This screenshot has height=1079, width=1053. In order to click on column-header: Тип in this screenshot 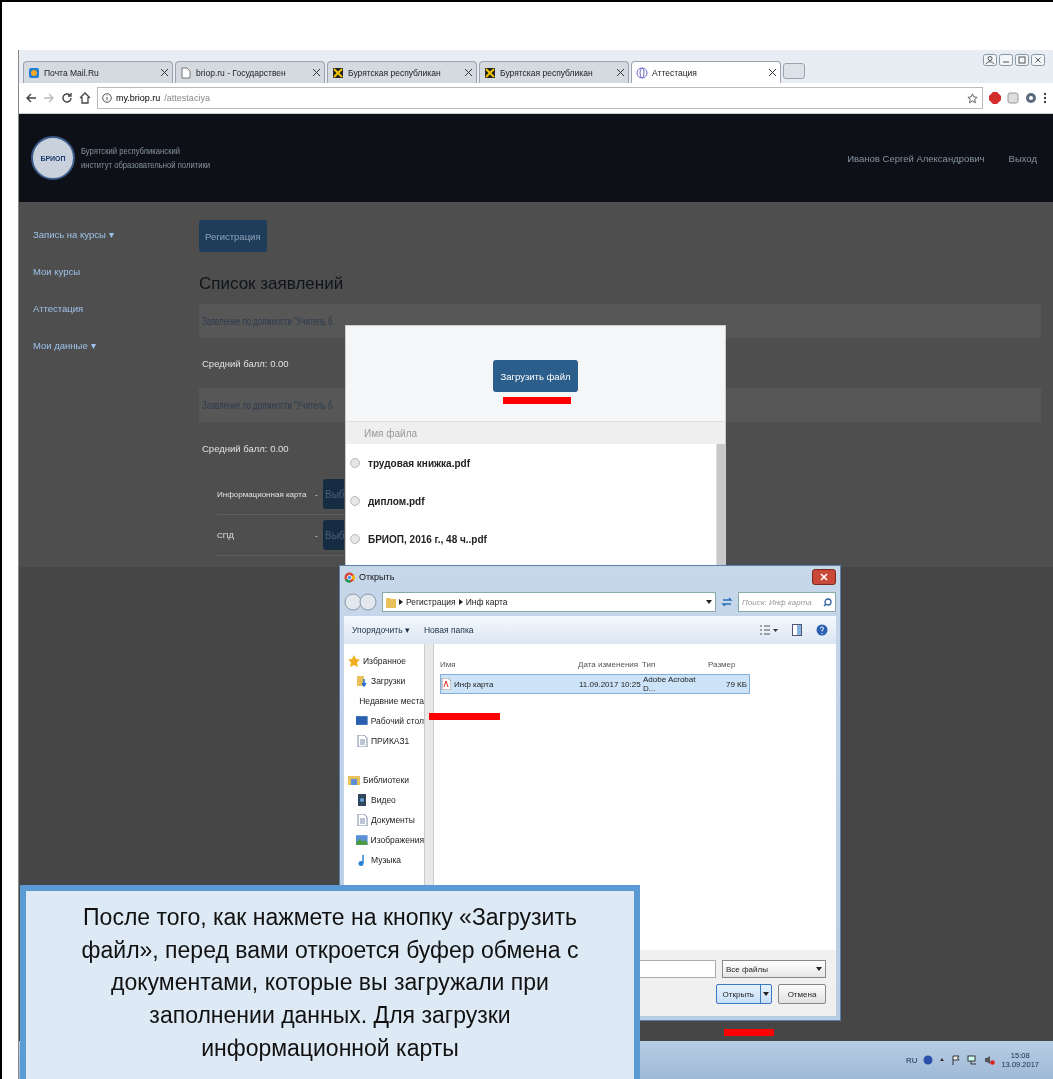, I will do `click(675, 664)`.